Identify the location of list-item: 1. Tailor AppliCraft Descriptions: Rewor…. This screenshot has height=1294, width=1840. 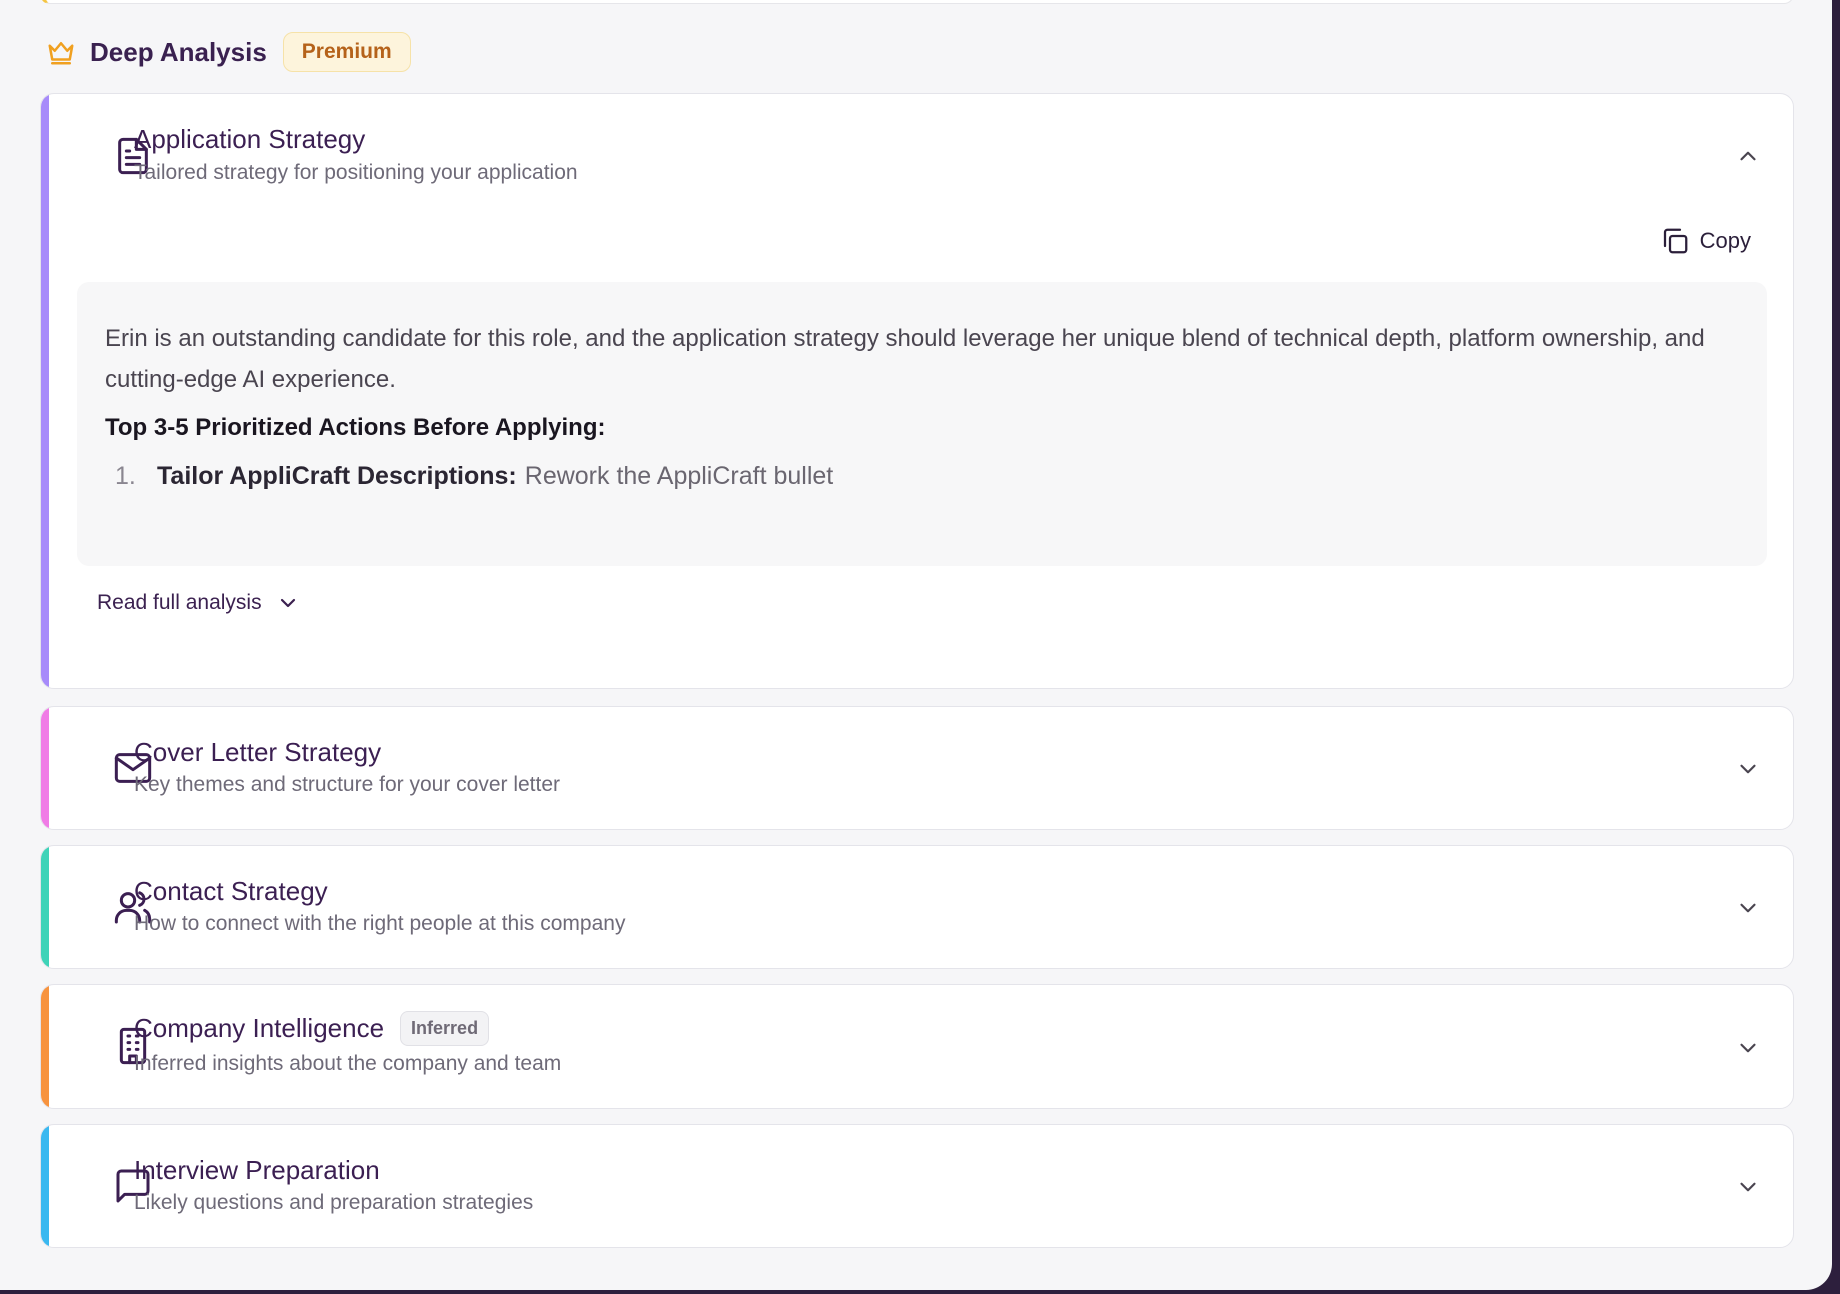
(921, 476).